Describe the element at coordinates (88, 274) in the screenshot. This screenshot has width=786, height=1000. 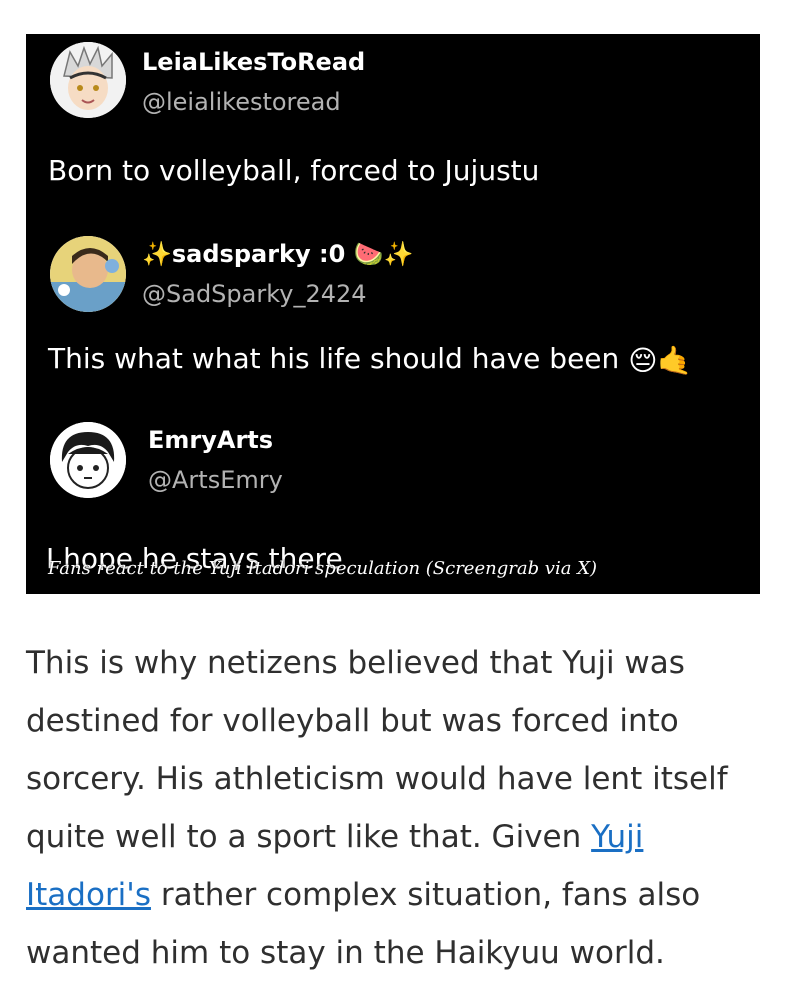
I see `avatar-sadsparky` at that location.